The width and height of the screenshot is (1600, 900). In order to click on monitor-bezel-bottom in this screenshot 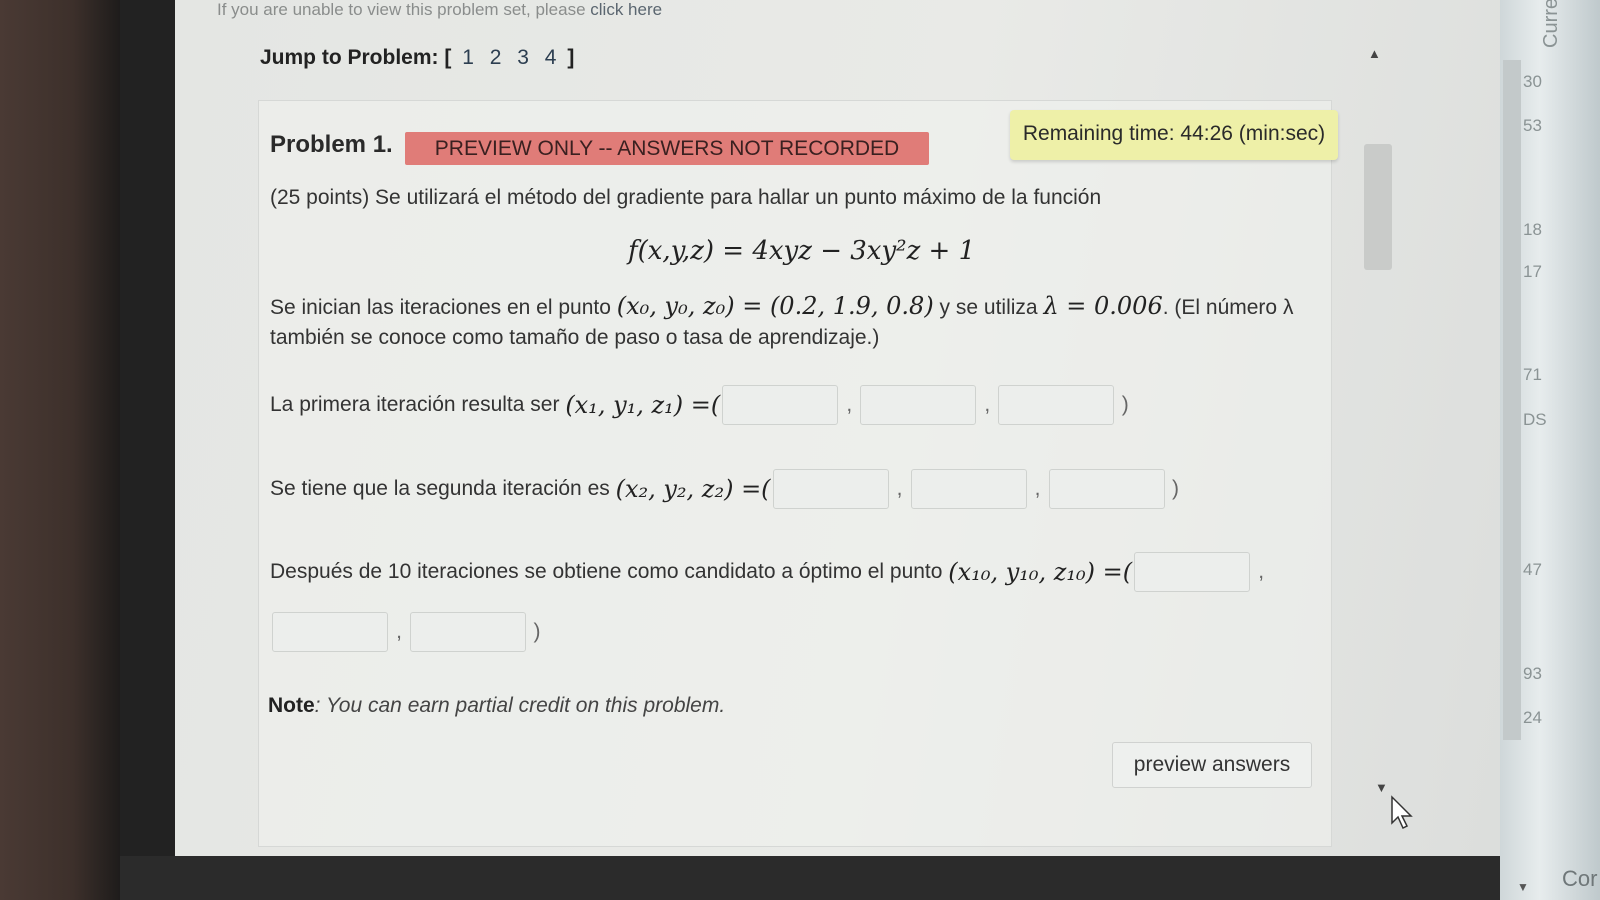, I will do `click(820, 878)`.